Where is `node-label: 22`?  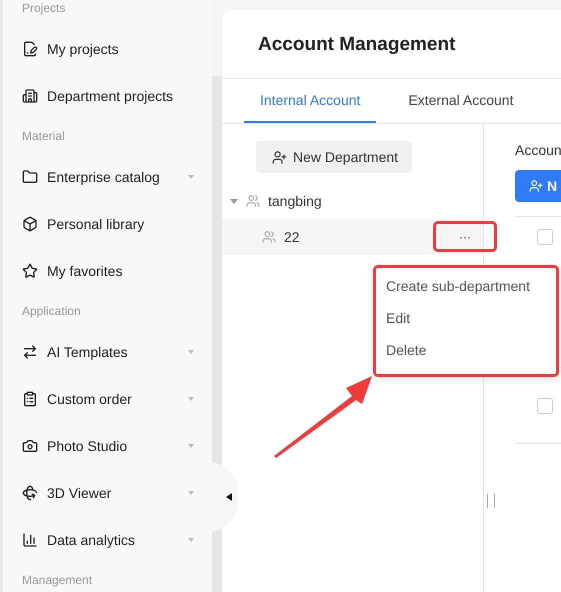
node-label: 22 is located at coordinates (292, 237).